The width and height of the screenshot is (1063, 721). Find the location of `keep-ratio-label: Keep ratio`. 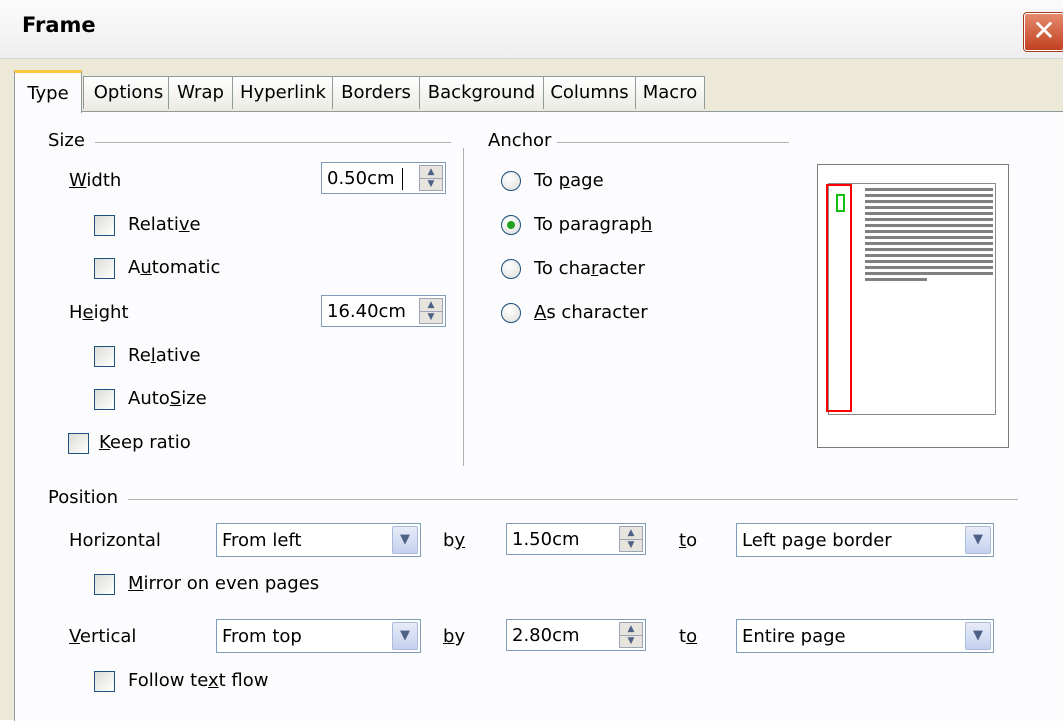

keep-ratio-label: Keep ratio is located at coordinates (145, 442).